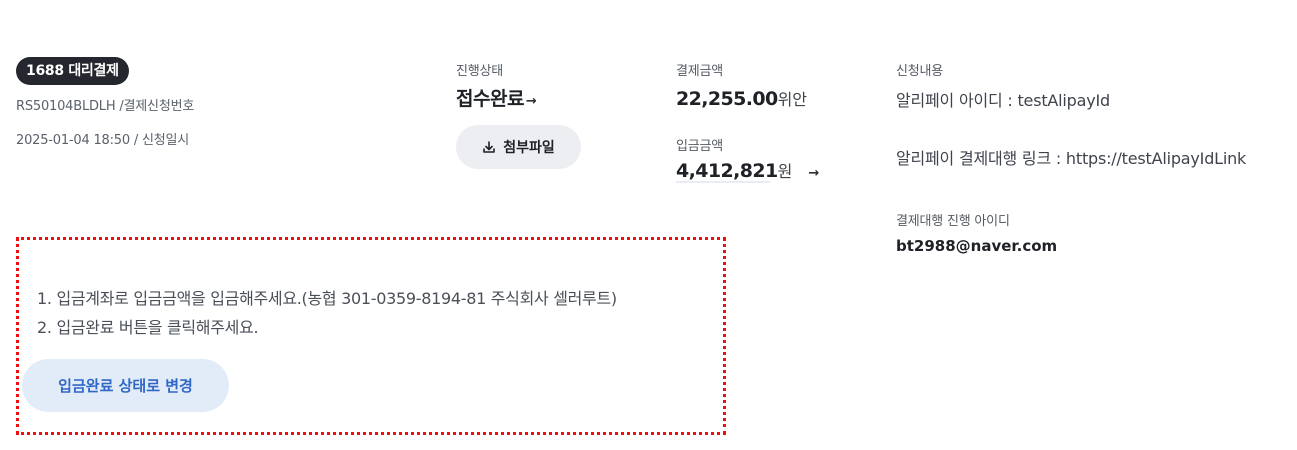 The image size is (1297, 450). I want to click on attach-file-label: 첨부파일, so click(529, 148).